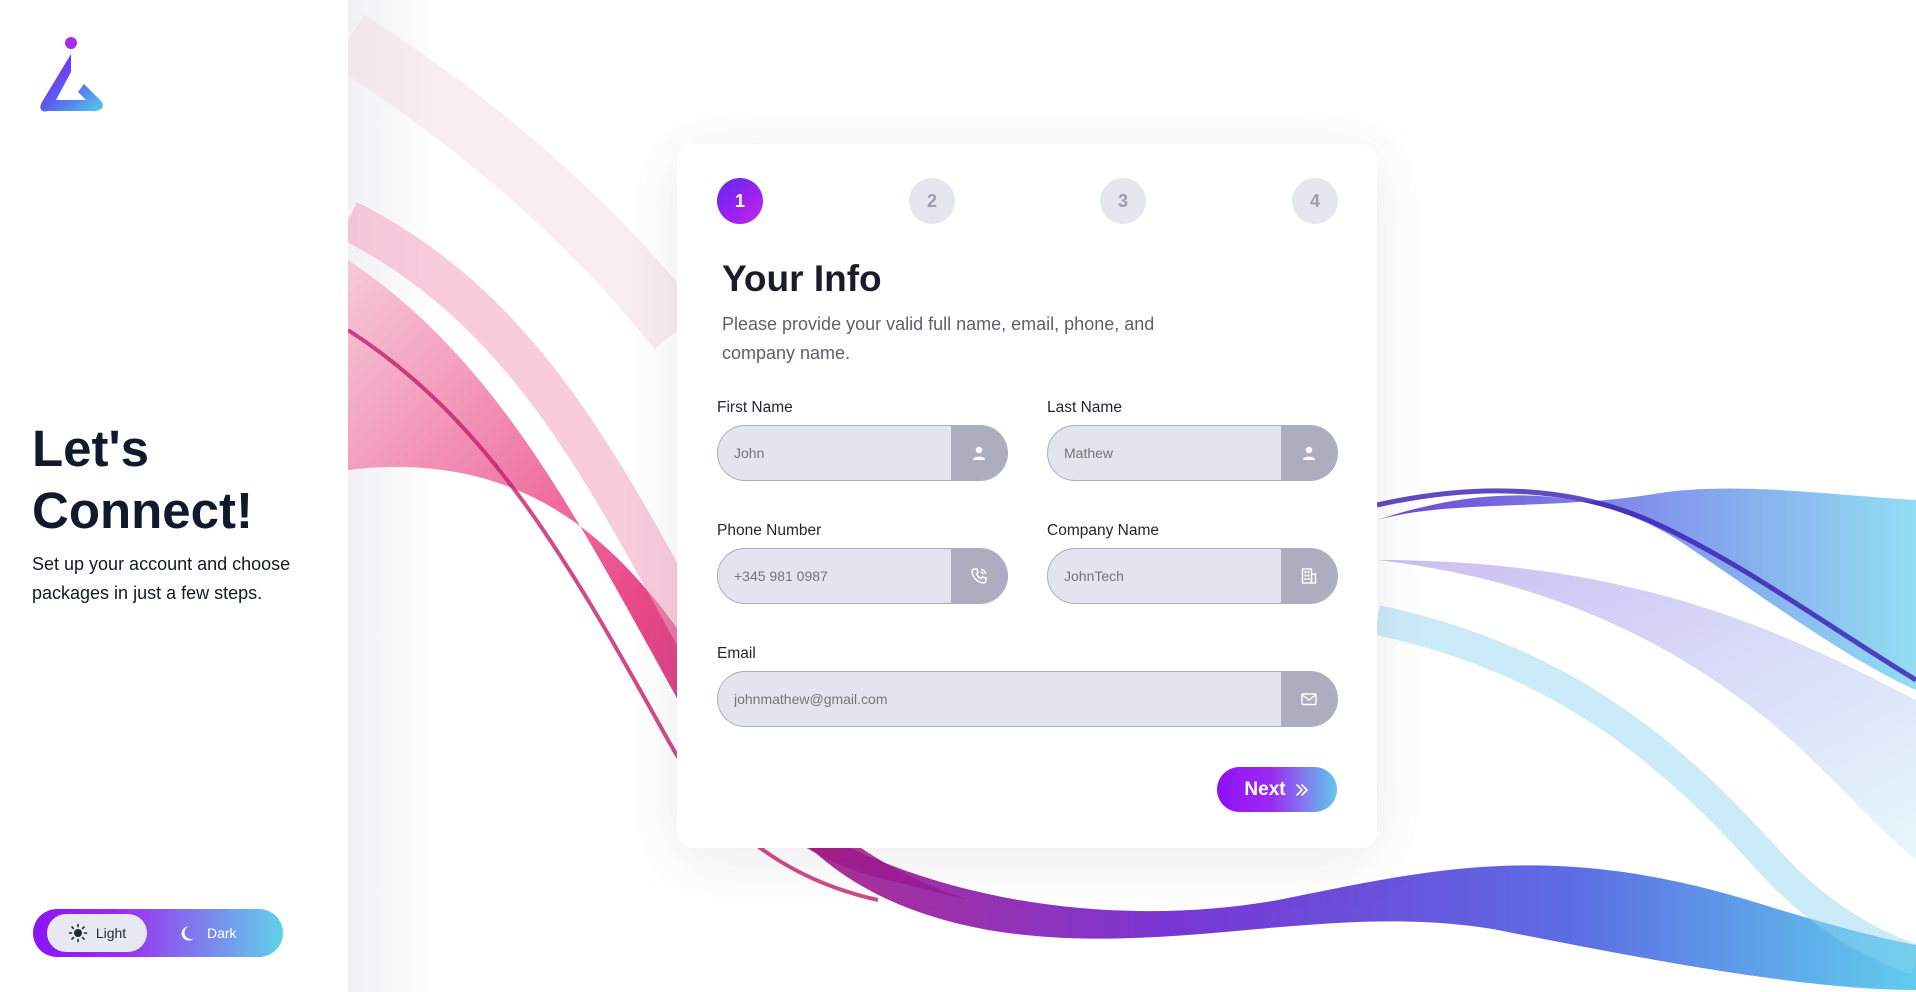 The height and width of the screenshot is (992, 1916). I want to click on form-title: Your Info, so click(802, 278).